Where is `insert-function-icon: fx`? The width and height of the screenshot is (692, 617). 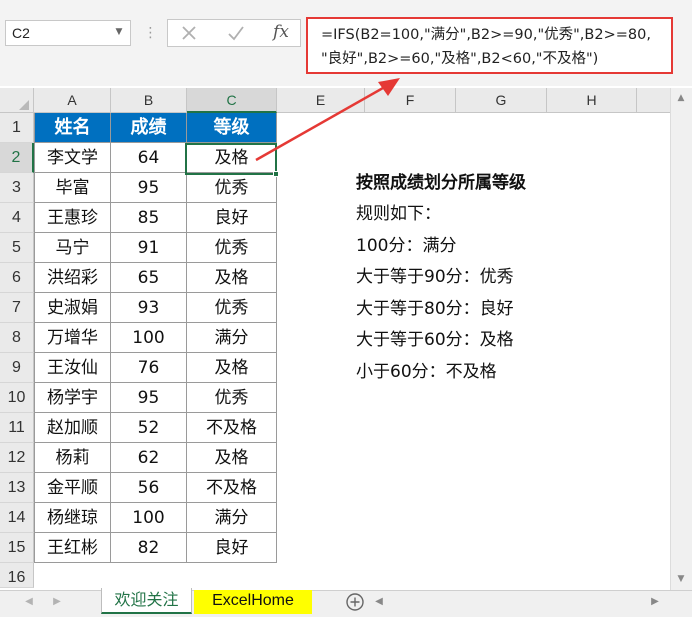
insert-function-icon: fx is located at coordinates (281, 32).